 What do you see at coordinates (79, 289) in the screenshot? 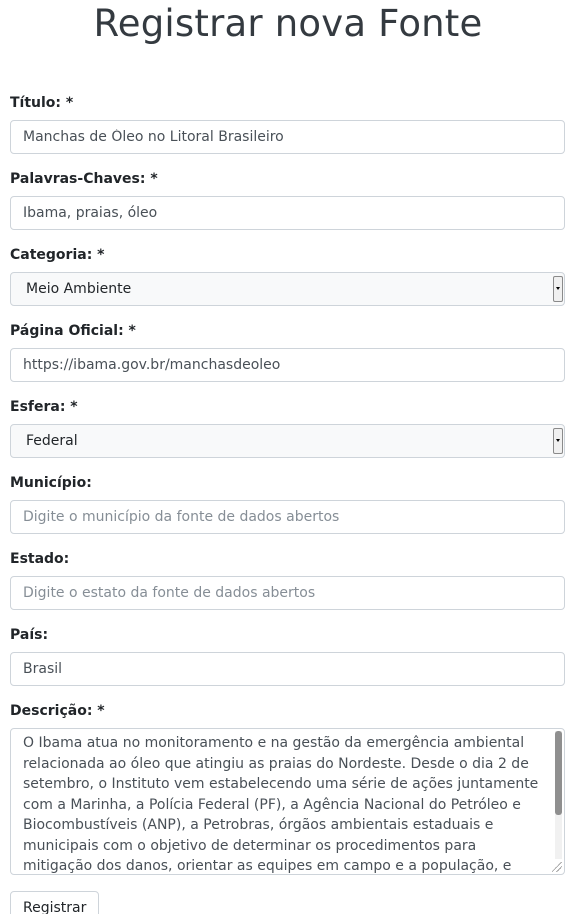
I see `categoria-selected-value: Meio Ambiente` at bounding box center [79, 289].